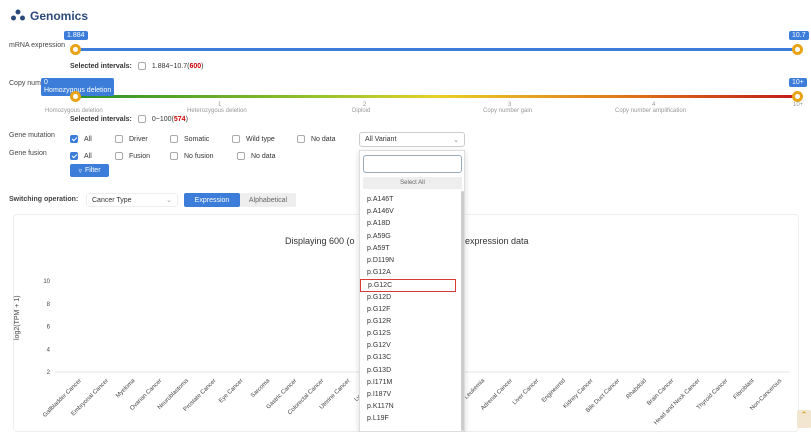 This screenshot has height=432, width=811. Describe the element at coordinates (49, 328) in the screenshot. I see `y-tick-label: 6` at that location.